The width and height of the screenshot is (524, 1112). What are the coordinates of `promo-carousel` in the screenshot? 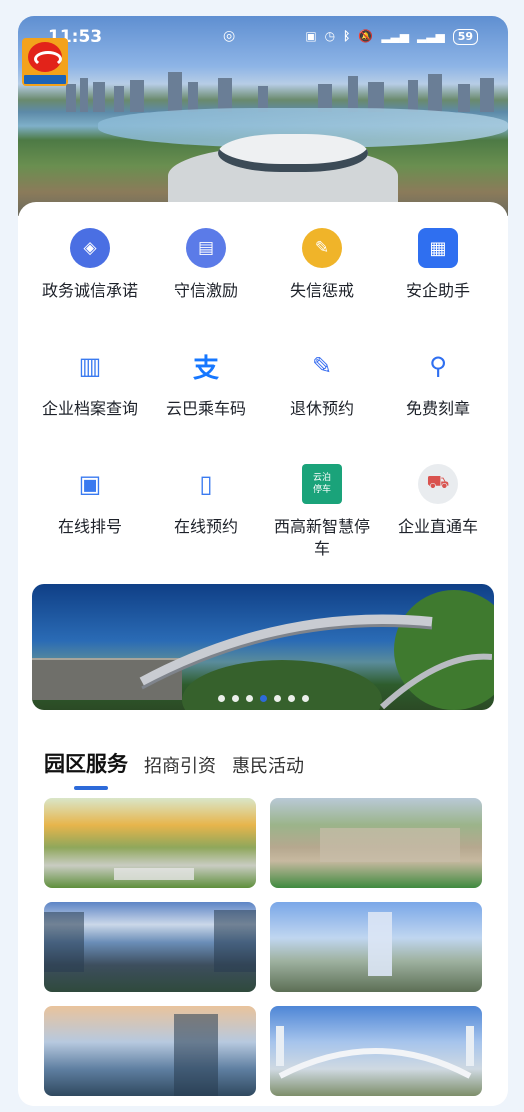 It's located at (263, 647).